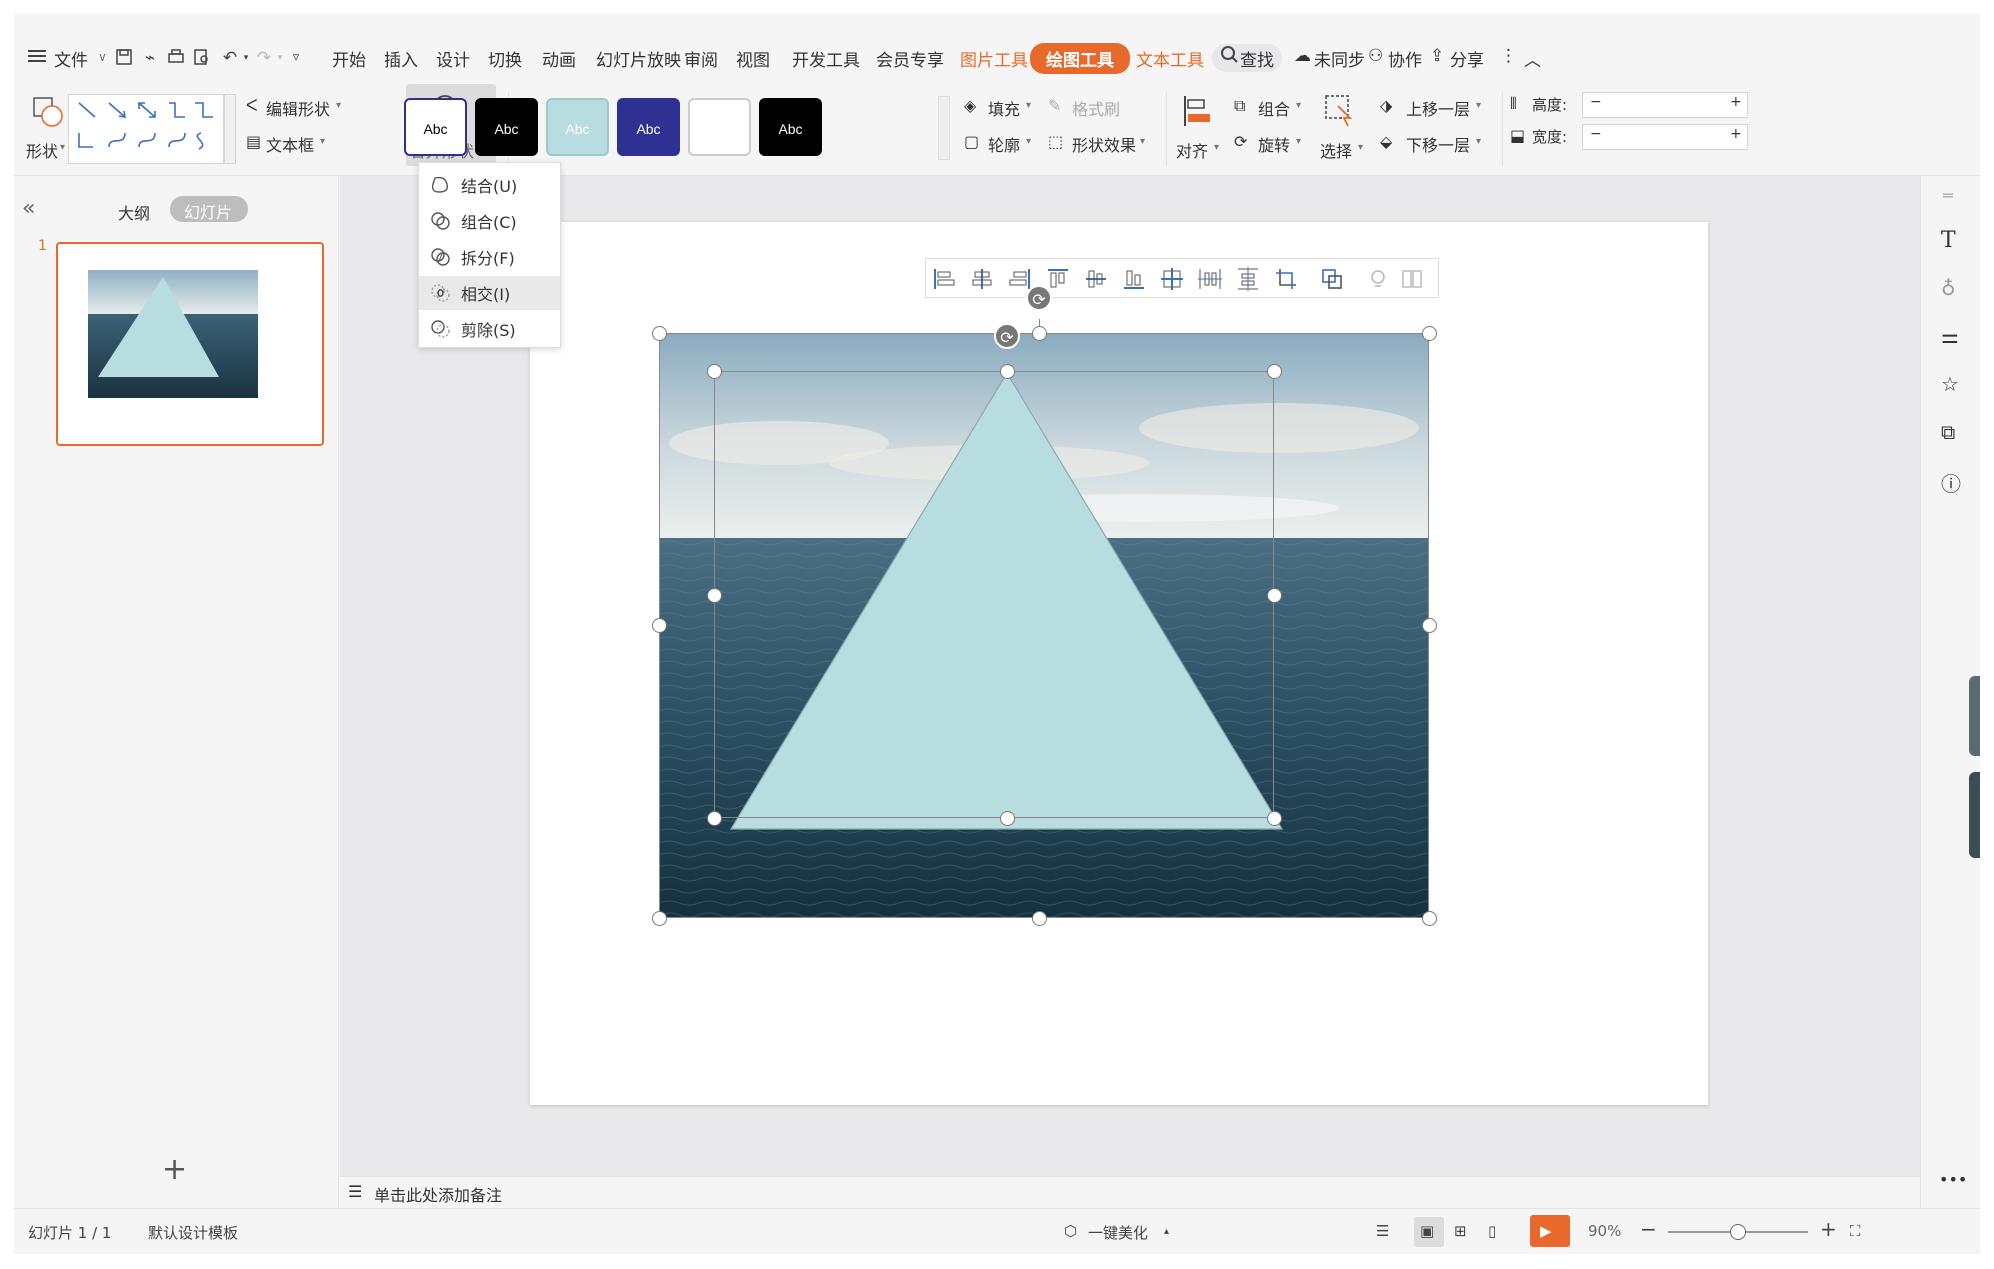 This screenshot has height=1269, width=1994. What do you see at coordinates (338, 105) in the screenshot?
I see `edit-shape-dropdown-icon: ▾` at bounding box center [338, 105].